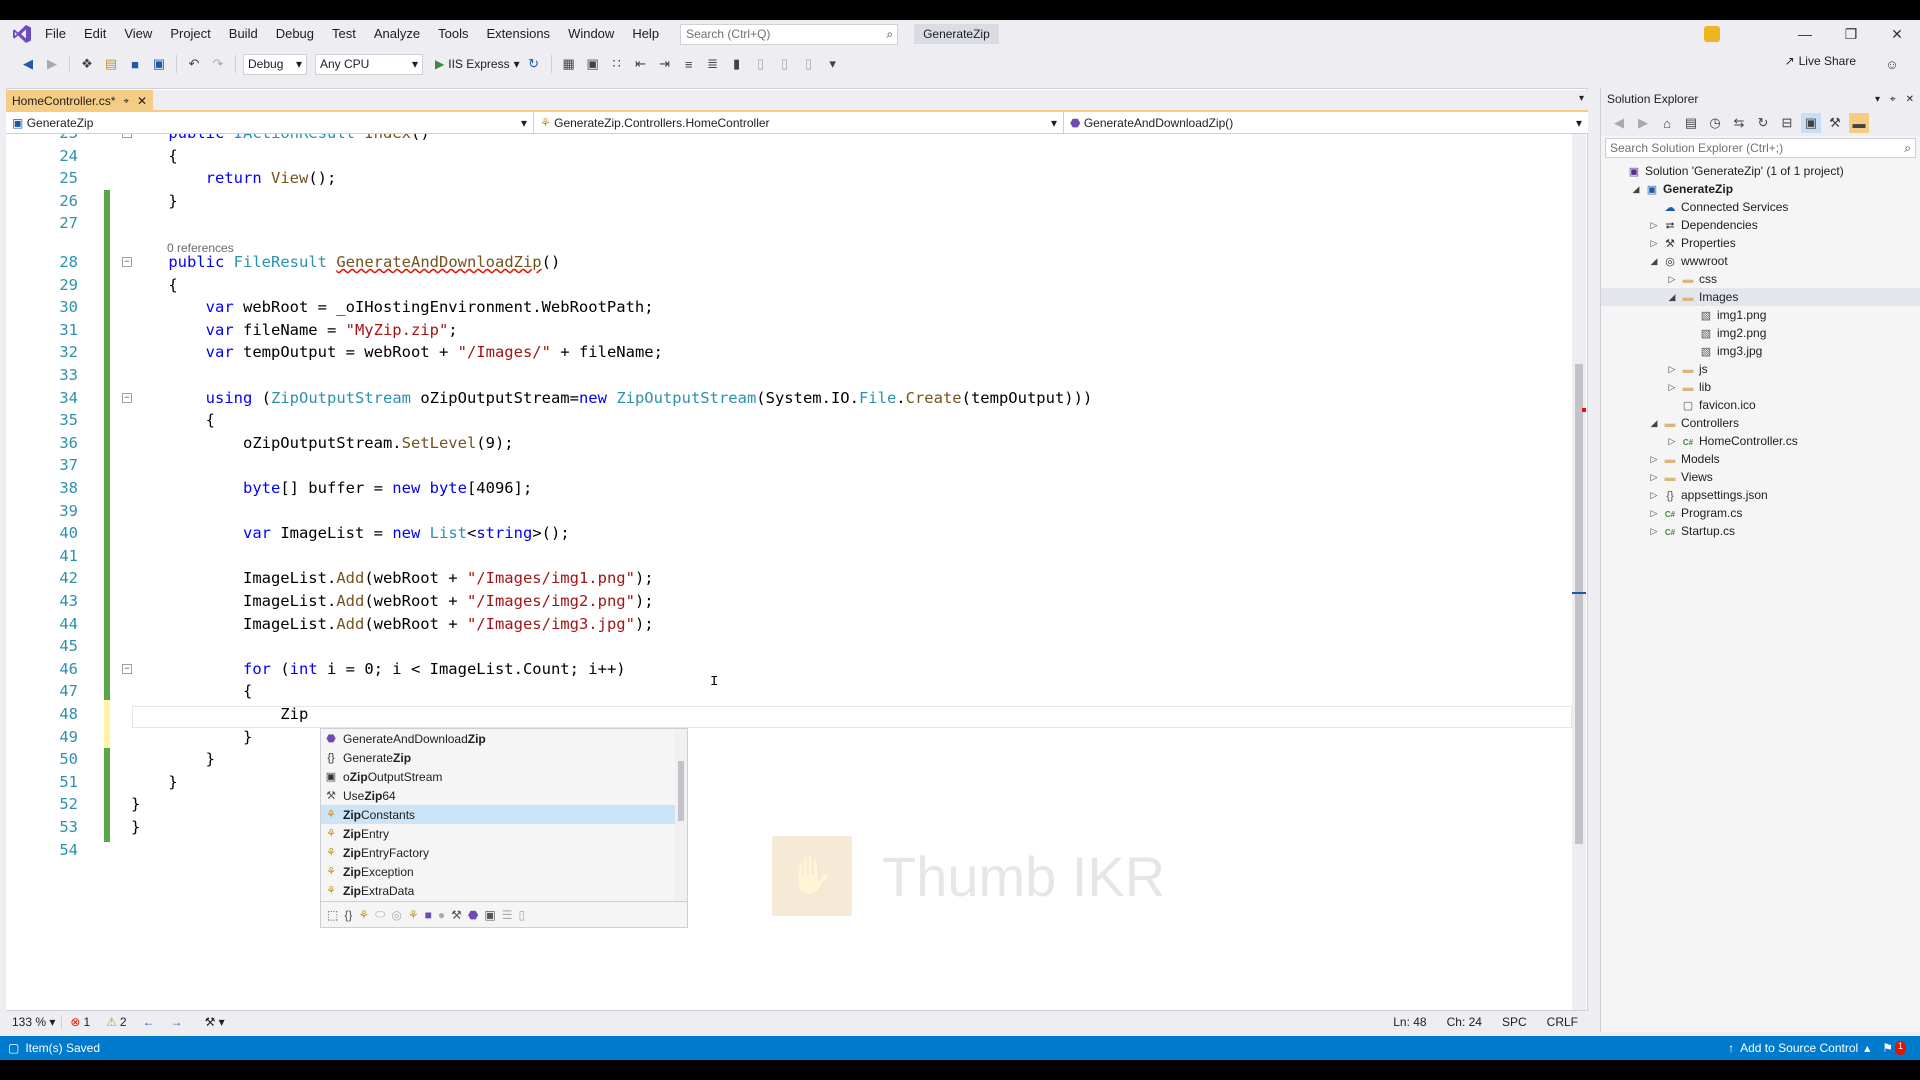  I want to click on tree-item-images: ◢ ▬ Images, so click(1760, 297).